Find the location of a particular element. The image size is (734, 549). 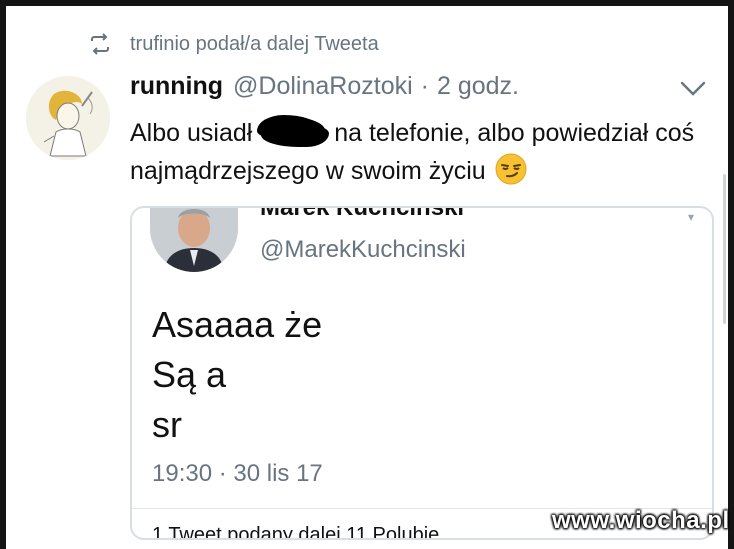

portrait-photo-icon is located at coordinates (194, 240).